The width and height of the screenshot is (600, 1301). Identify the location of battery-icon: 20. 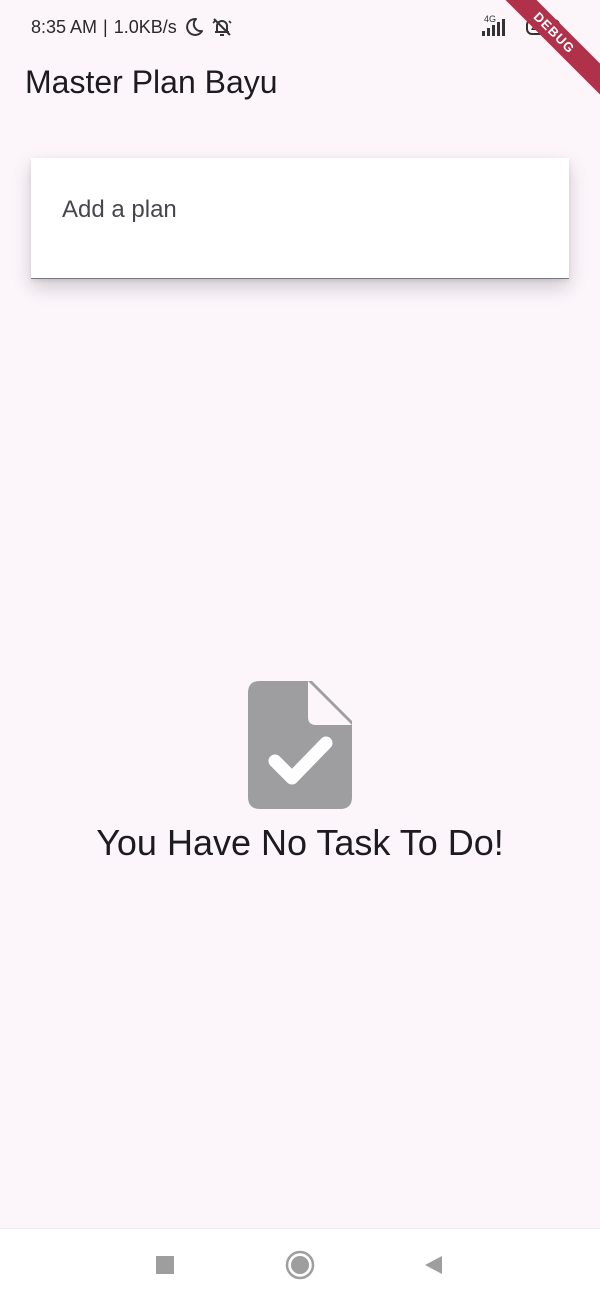
(543, 27).